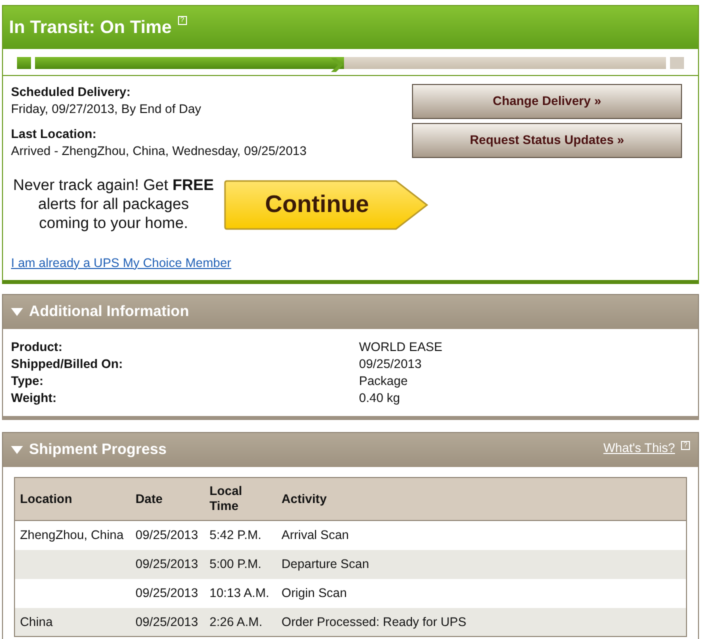 The image size is (704, 639). What do you see at coordinates (481, 535) in the screenshot?
I see `table-cell: Arrival Scan` at bounding box center [481, 535].